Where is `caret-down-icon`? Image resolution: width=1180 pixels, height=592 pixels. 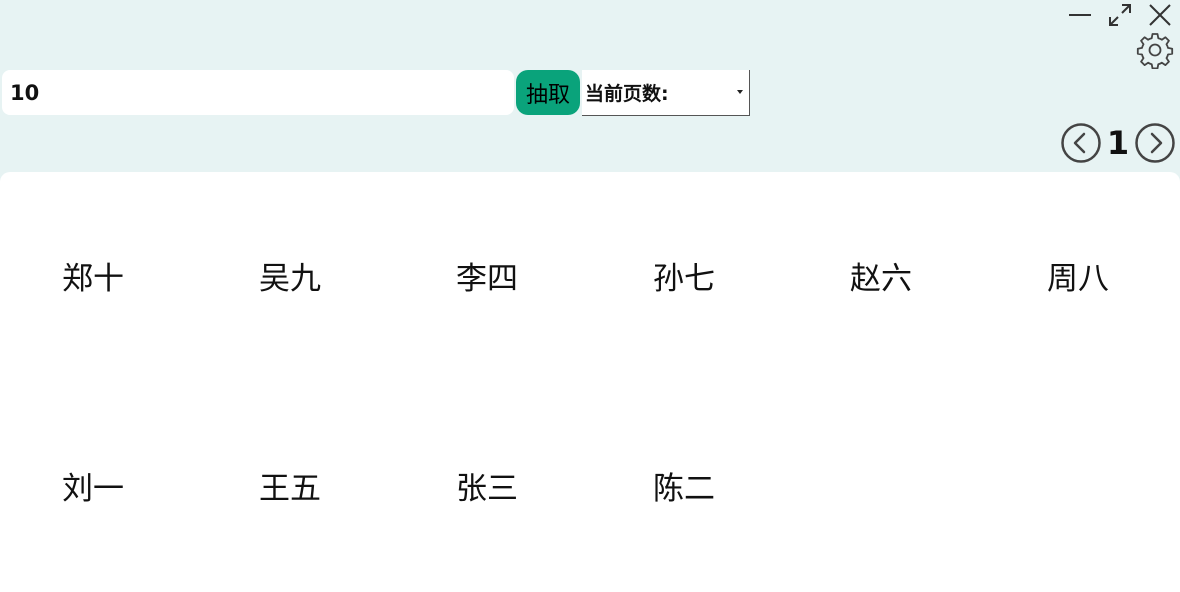
caret-down-icon is located at coordinates (740, 92).